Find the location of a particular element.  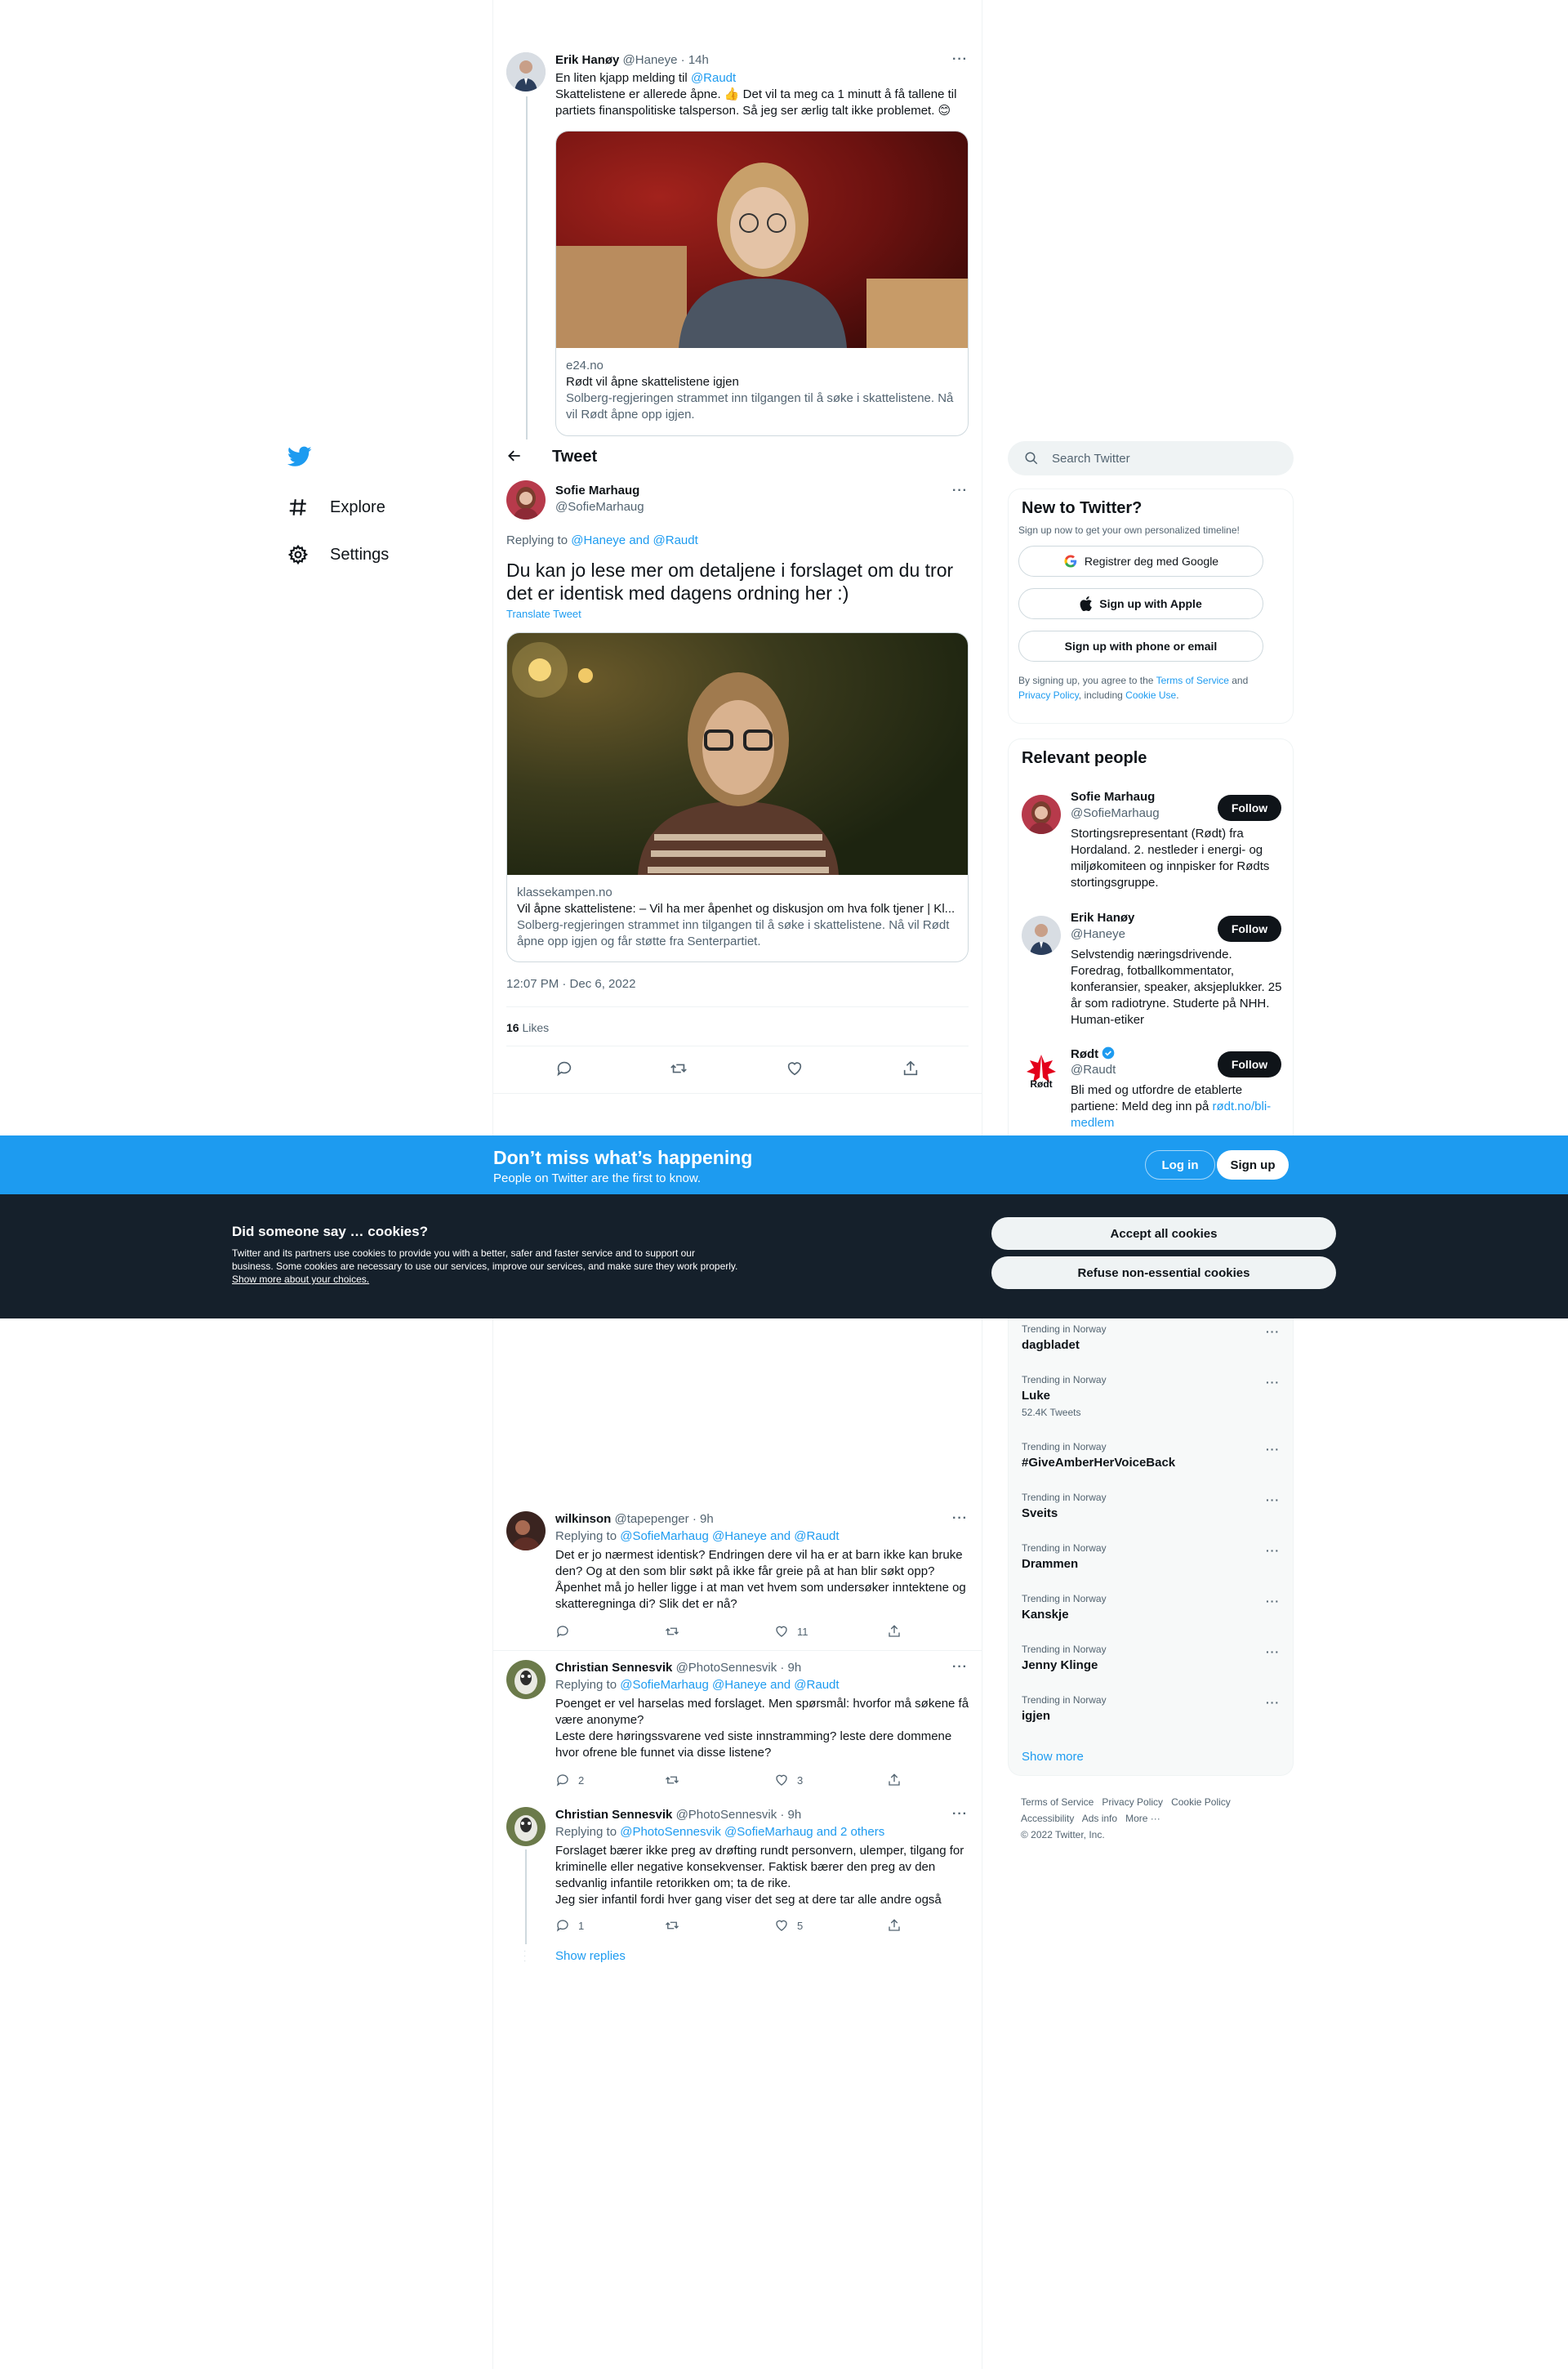

cookie-more-link: Show more about your choices. is located at coordinates (300, 1279).